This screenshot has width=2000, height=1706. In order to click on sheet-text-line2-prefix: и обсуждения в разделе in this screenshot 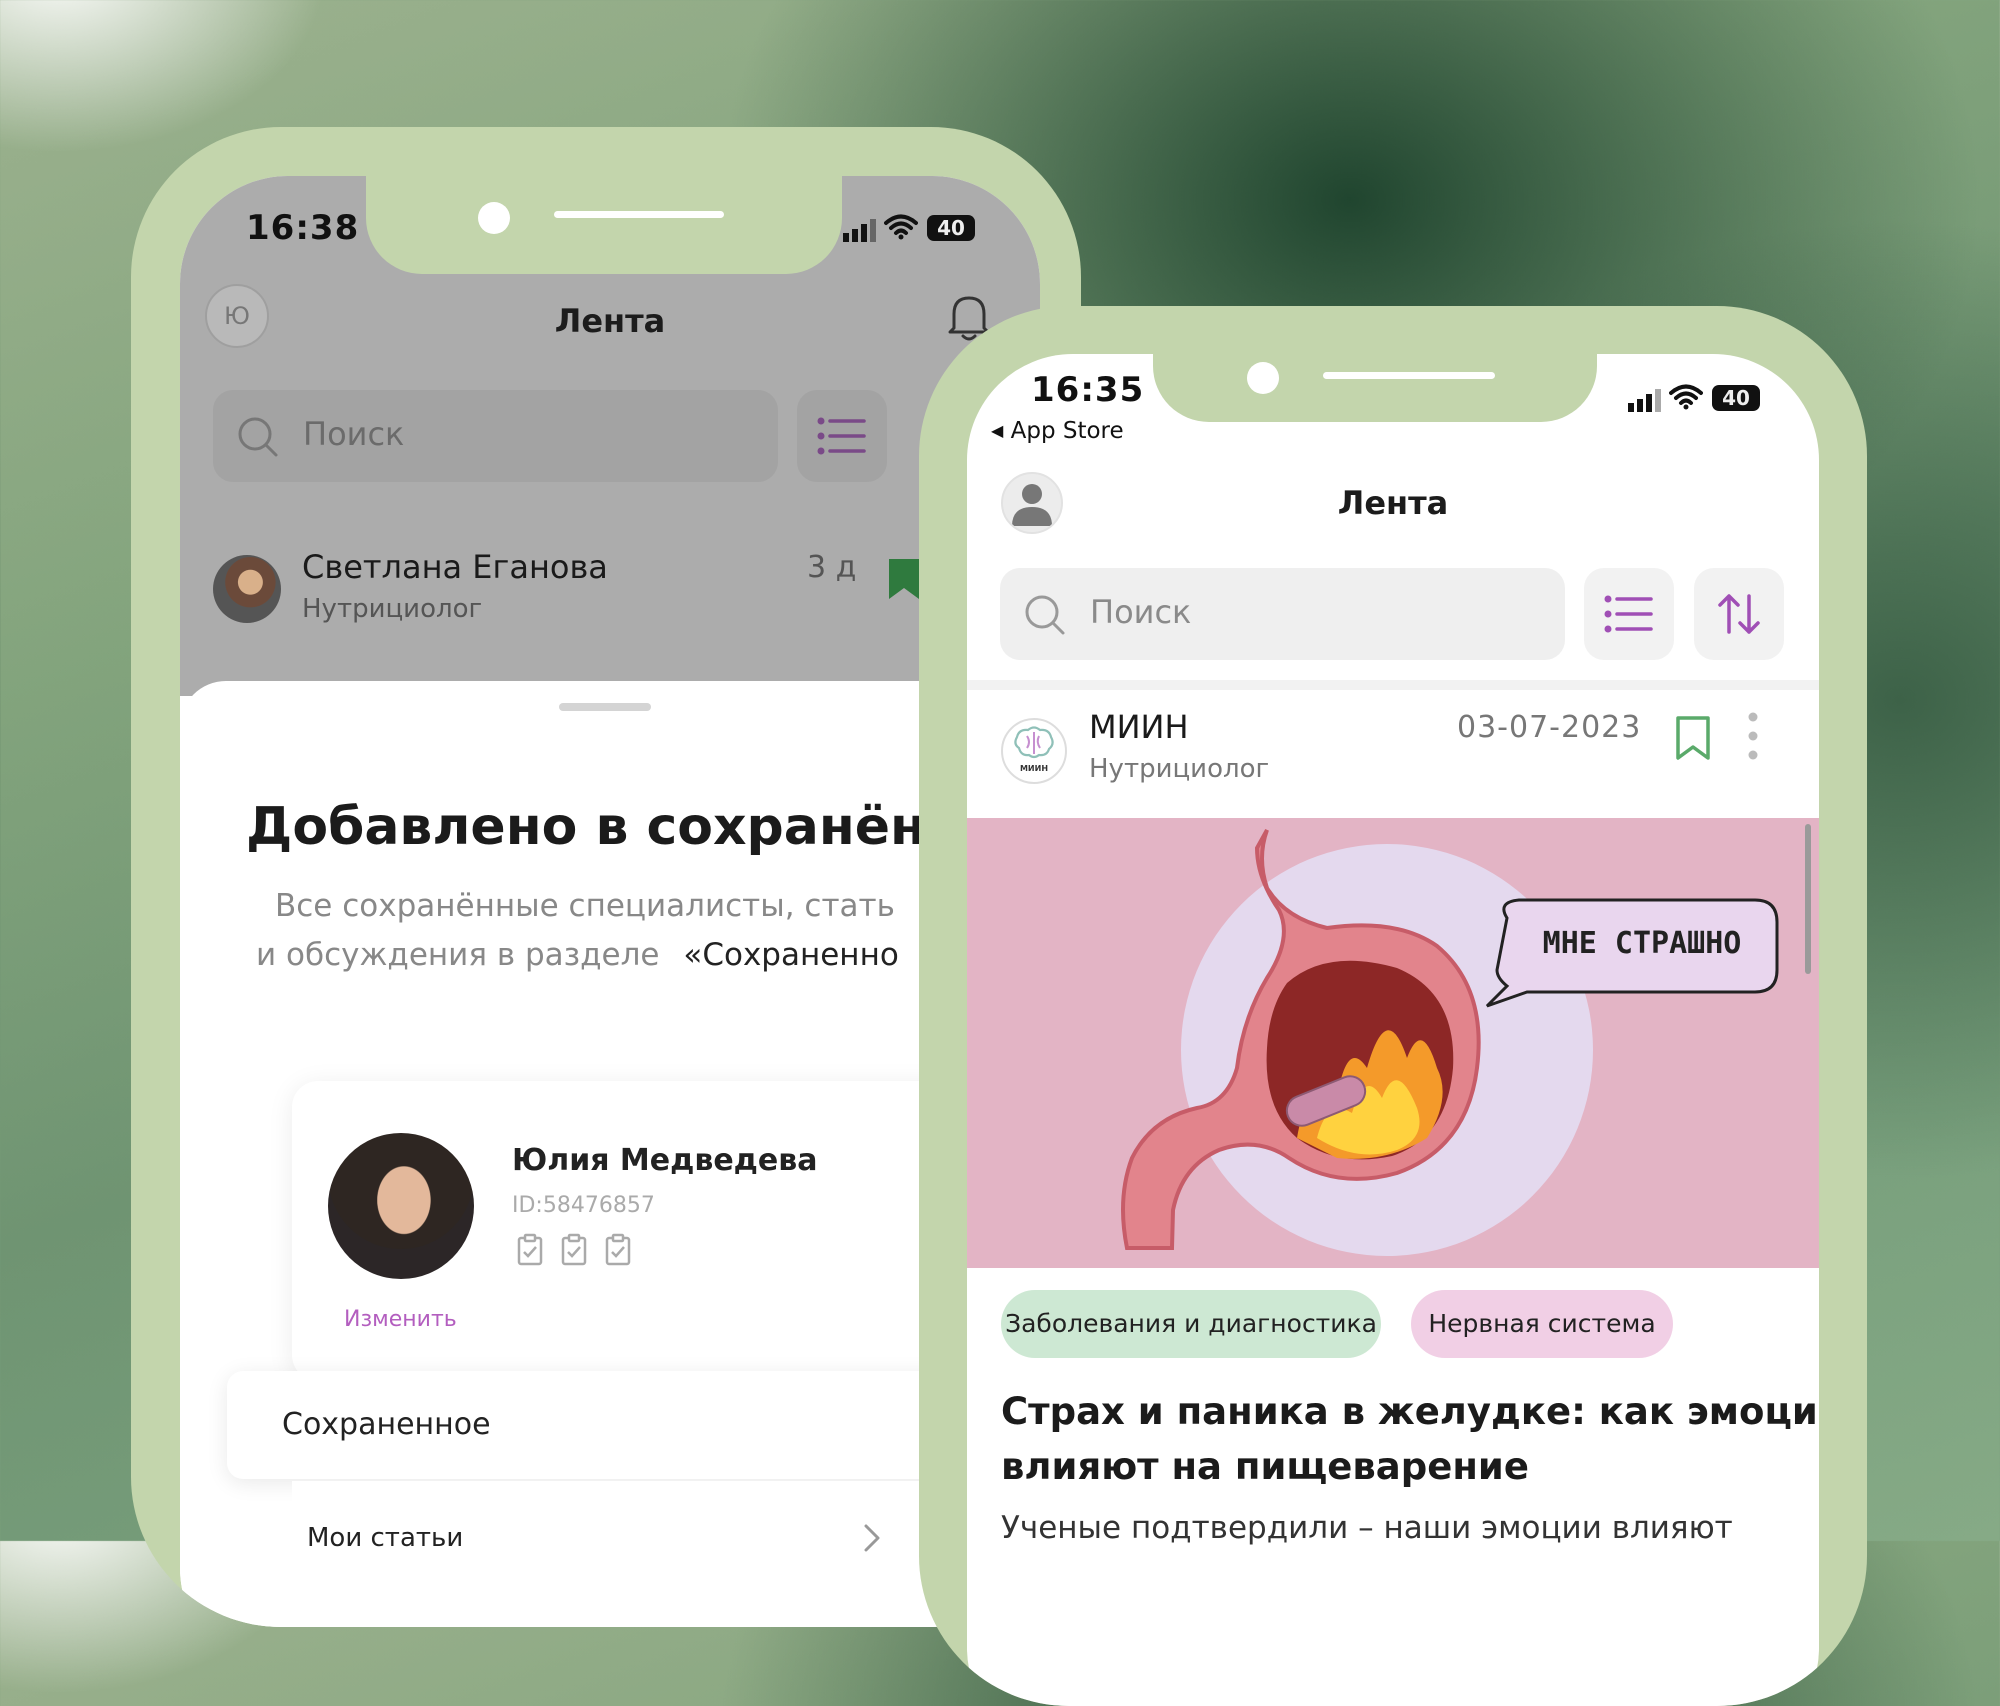, I will do `click(458, 955)`.